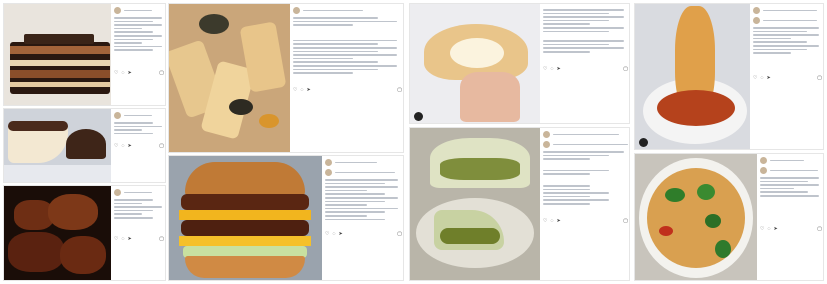 The image size is (827, 284). Describe the element at coordinates (57, 145) in the screenshot. I see `post-photo-cheesecake` at that location.